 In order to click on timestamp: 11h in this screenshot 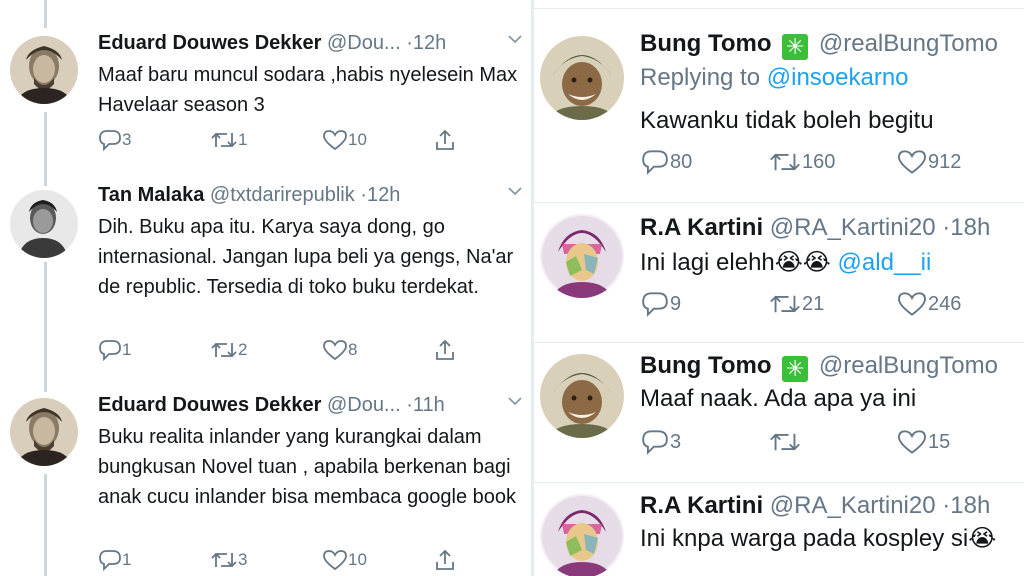, I will do `click(429, 405)`.